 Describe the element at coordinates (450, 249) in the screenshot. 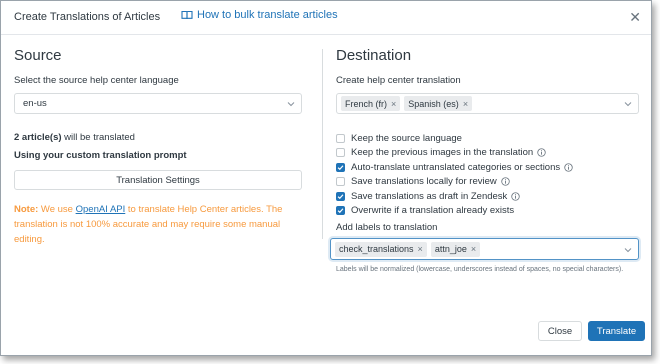

I see `label-tag-label: attn_joe` at that location.